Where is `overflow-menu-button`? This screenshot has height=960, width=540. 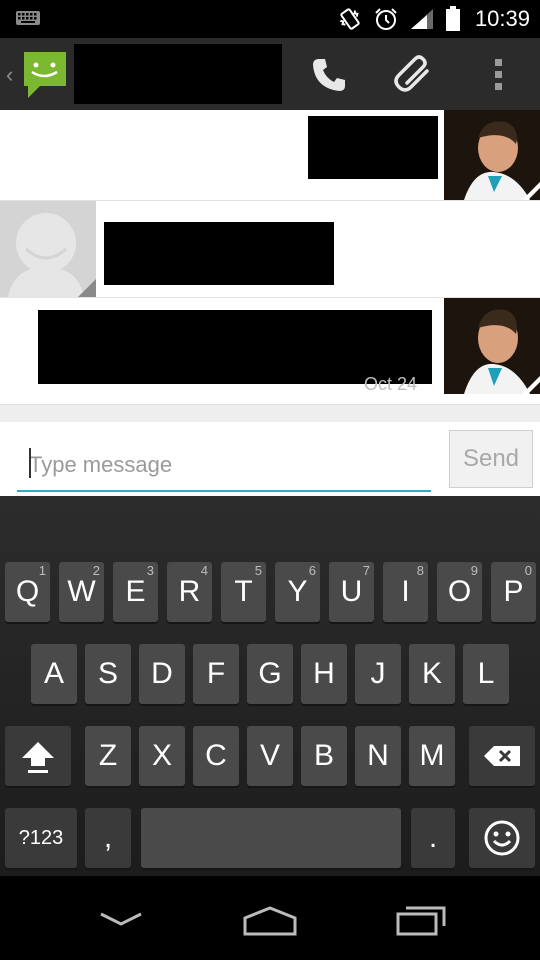
overflow-menu-button is located at coordinates (499, 75).